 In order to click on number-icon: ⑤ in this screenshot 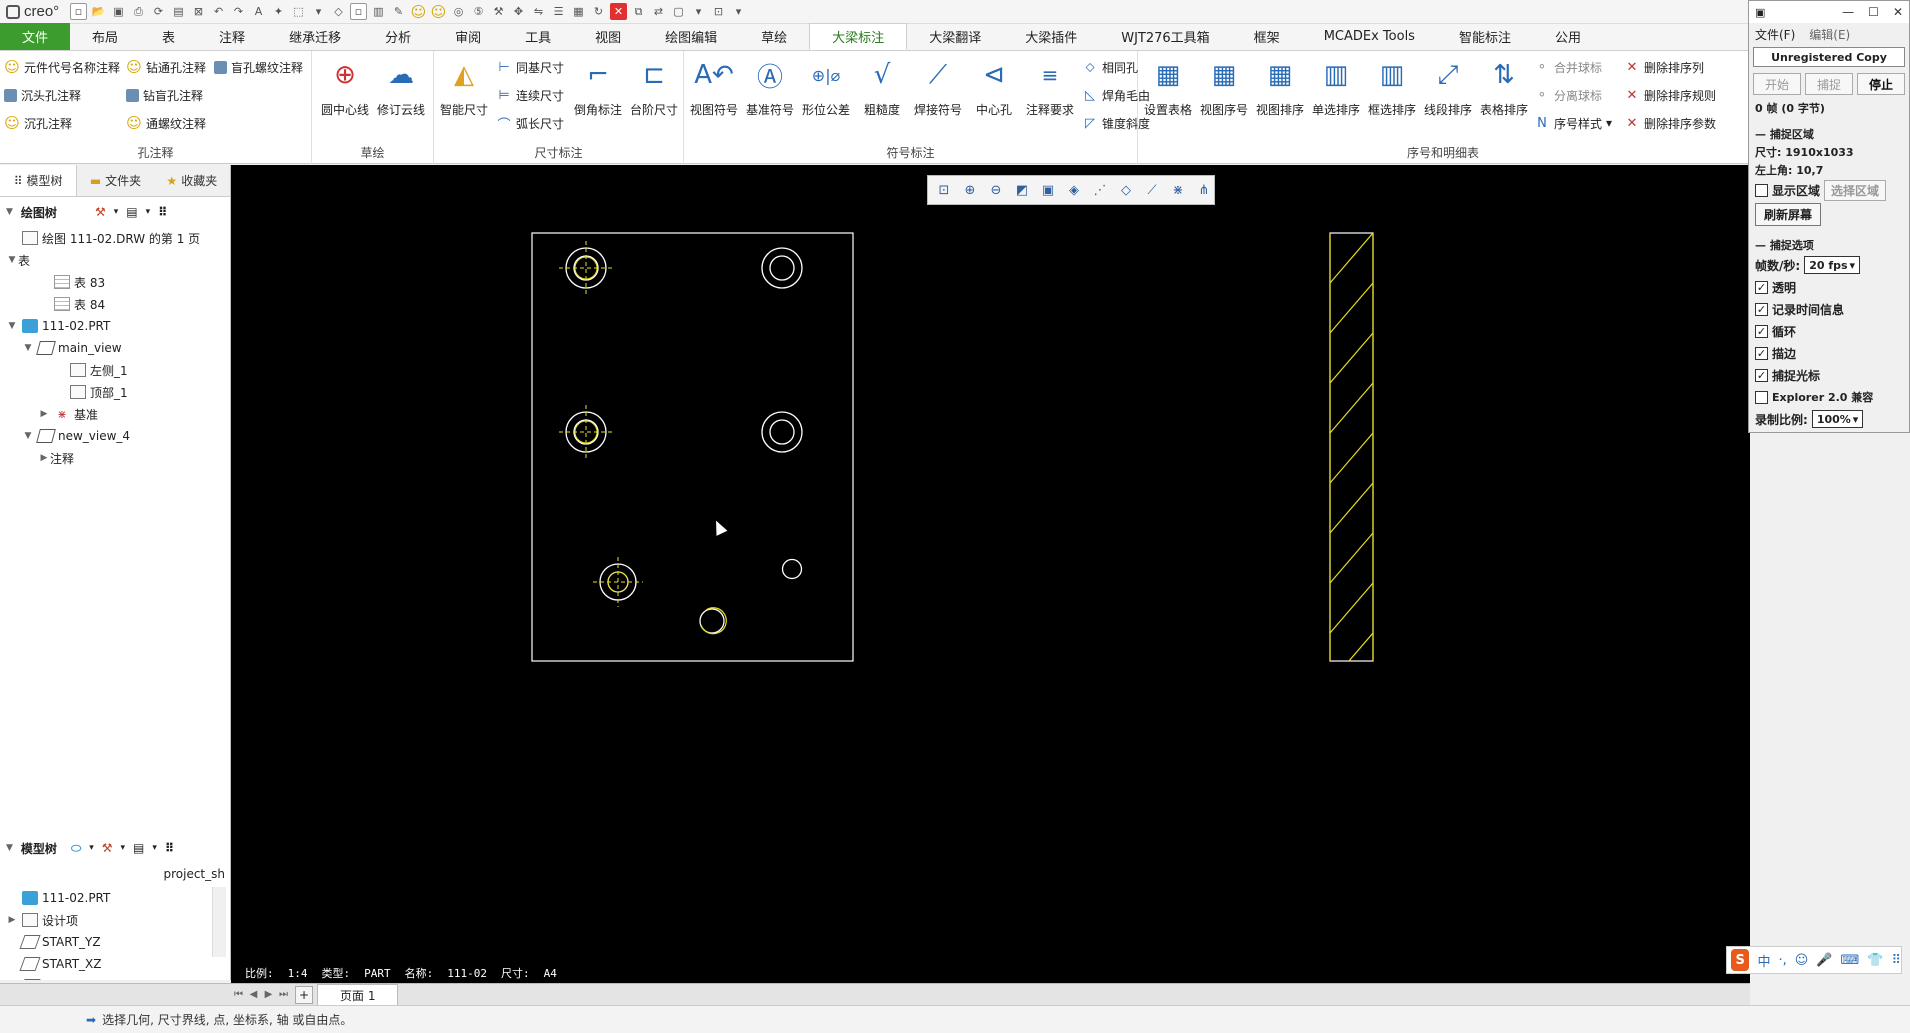, I will do `click(478, 11)`.